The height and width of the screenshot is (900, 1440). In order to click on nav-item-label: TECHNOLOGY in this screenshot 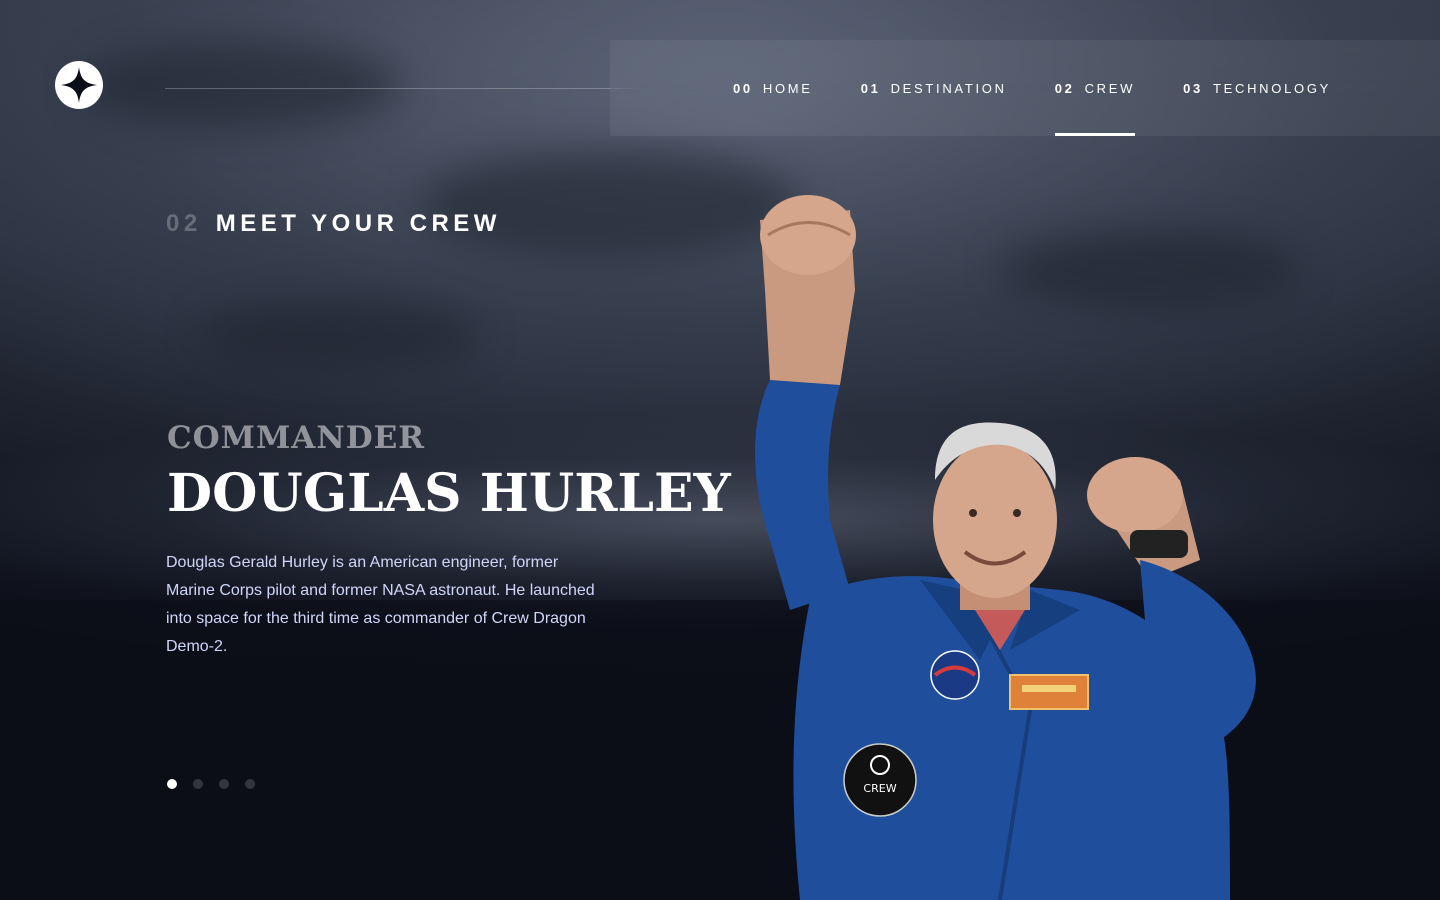, I will do `click(1271, 88)`.